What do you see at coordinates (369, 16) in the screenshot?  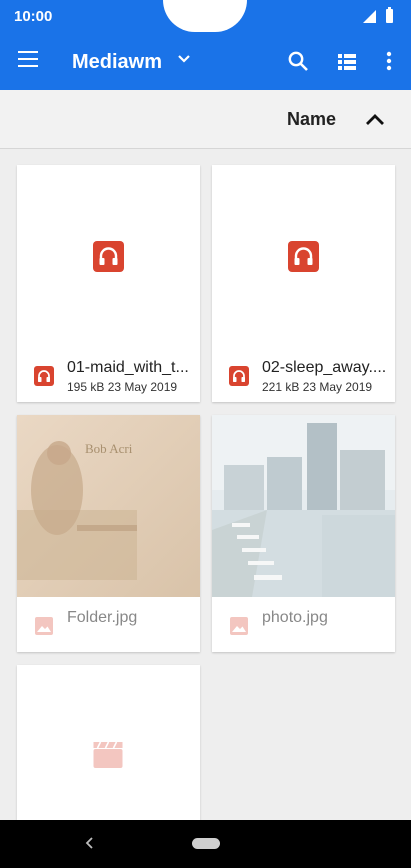 I see `signal-icon` at bounding box center [369, 16].